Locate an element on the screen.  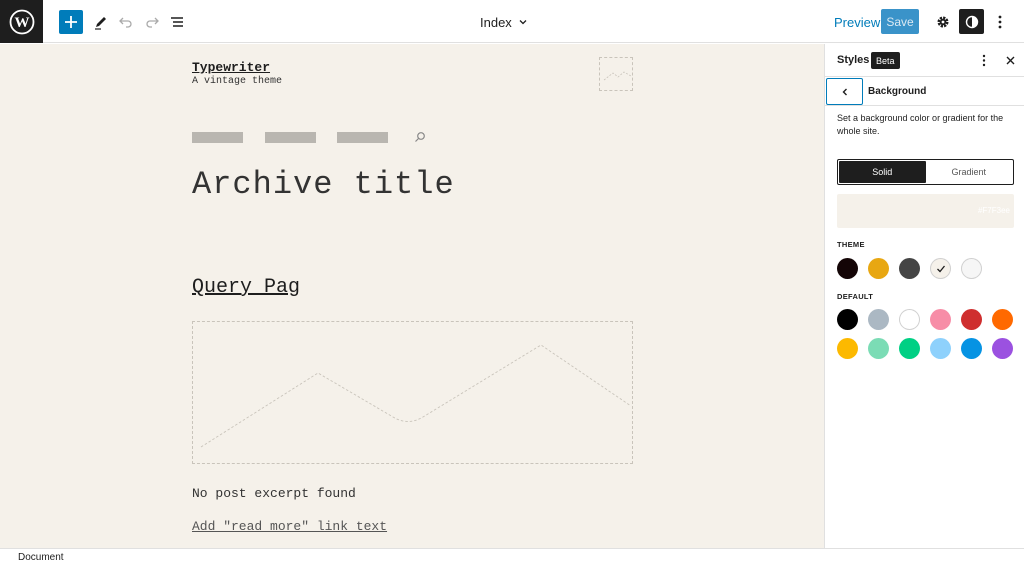
settings-button is located at coordinates (943, 22).